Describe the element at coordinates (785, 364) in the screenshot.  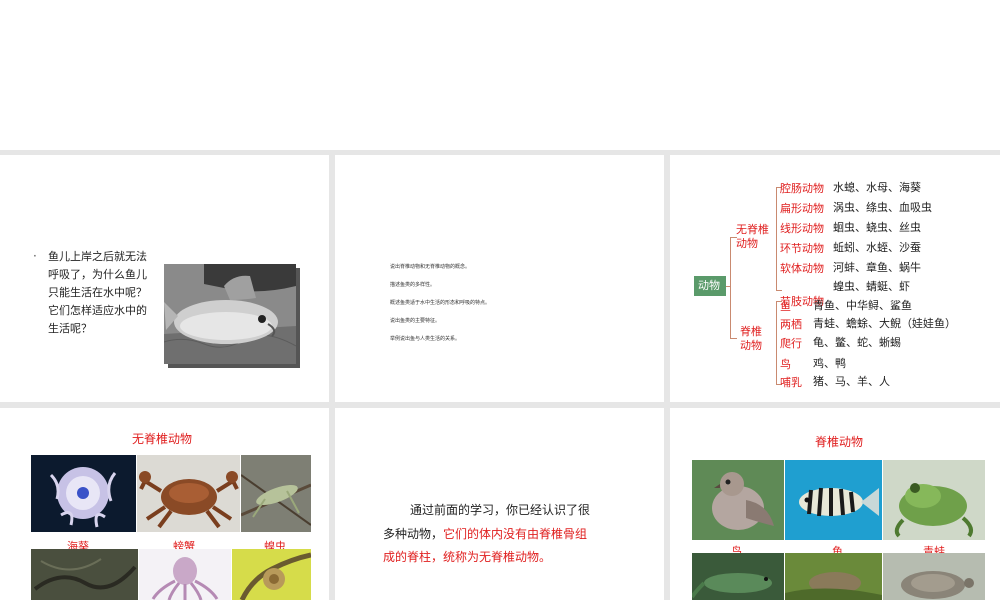
I see `vert-cat-4: 鸟` at that location.